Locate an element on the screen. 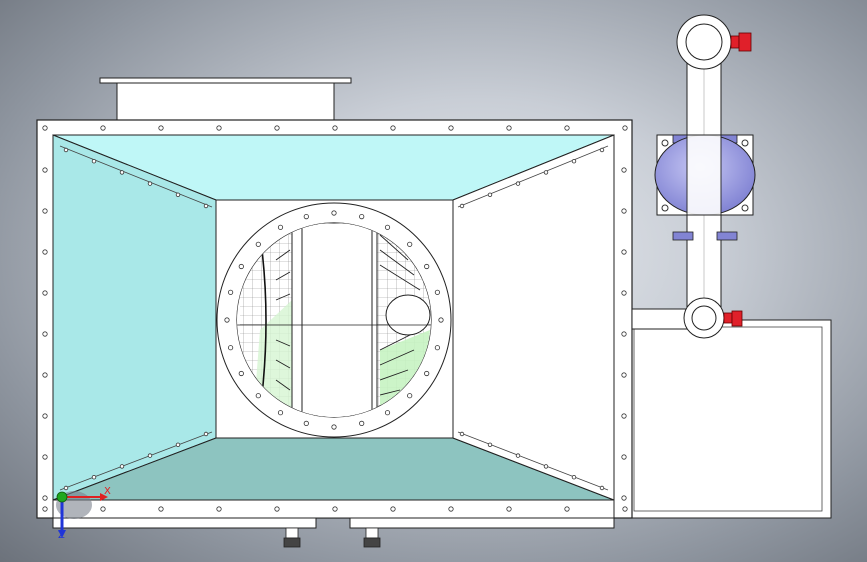 The image size is (867, 562). fan-panel is located at coordinates (334, 319).